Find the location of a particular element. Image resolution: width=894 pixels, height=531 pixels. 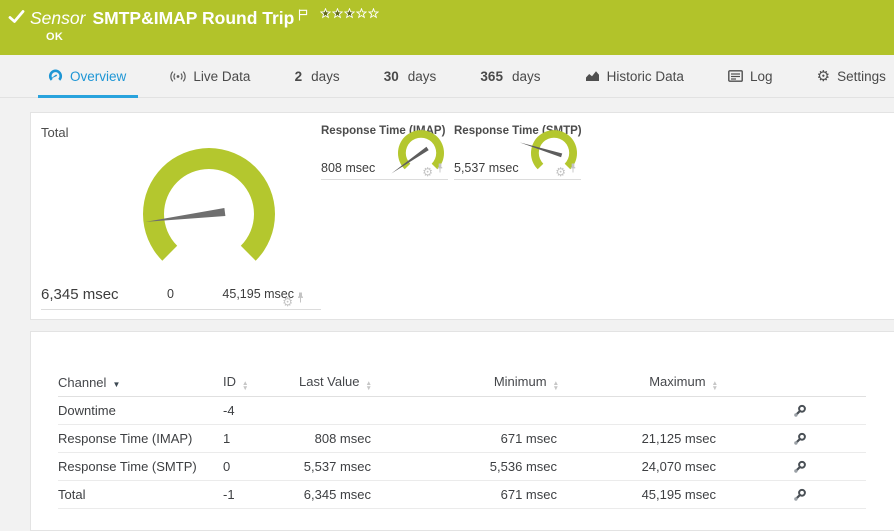

channel-name-cell: Downtime is located at coordinates (140, 410).